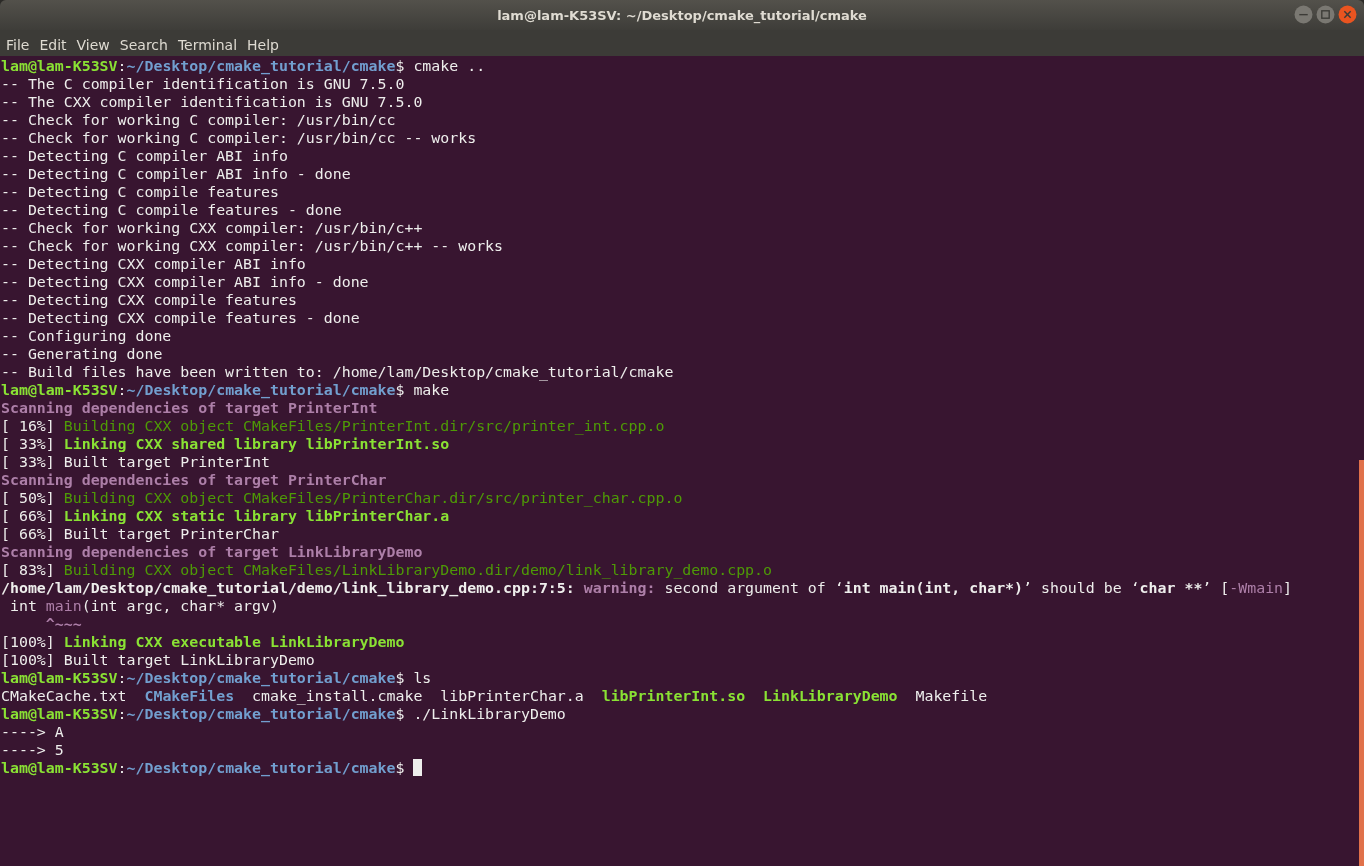 The image size is (1364, 866). What do you see at coordinates (32, 750) in the screenshot?
I see `terminal-text: ----> 5` at bounding box center [32, 750].